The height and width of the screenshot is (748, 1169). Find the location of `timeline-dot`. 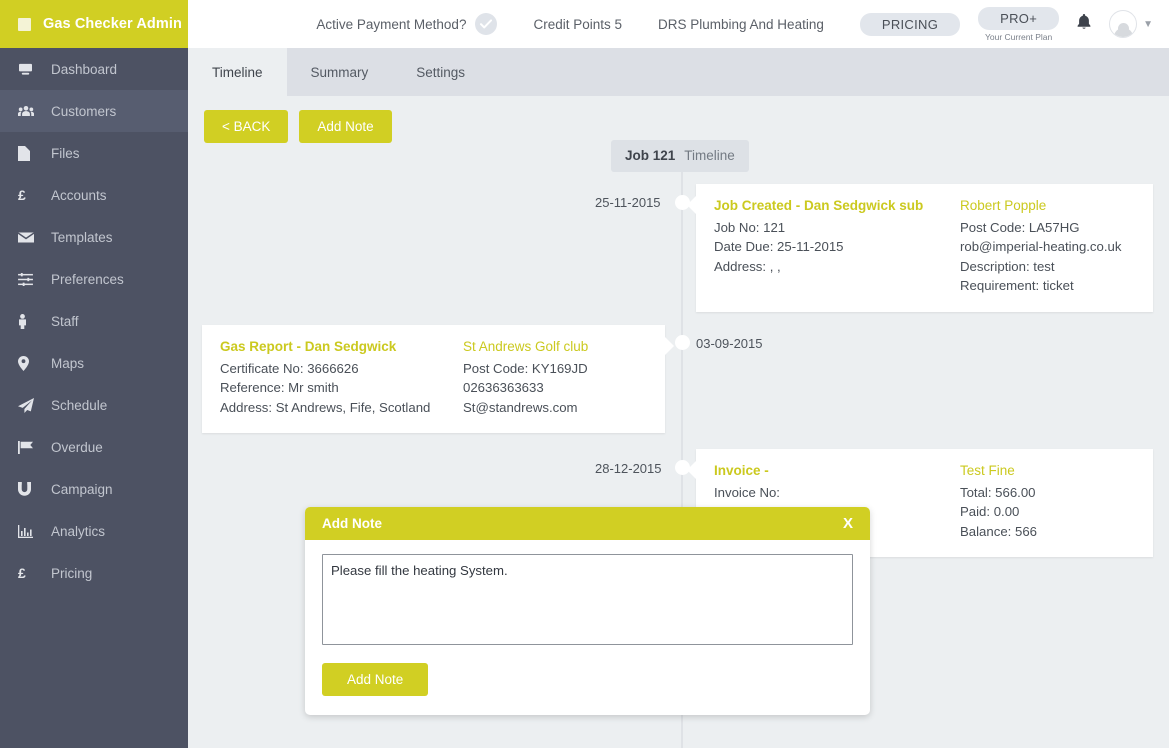

timeline-dot is located at coordinates (682, 342).